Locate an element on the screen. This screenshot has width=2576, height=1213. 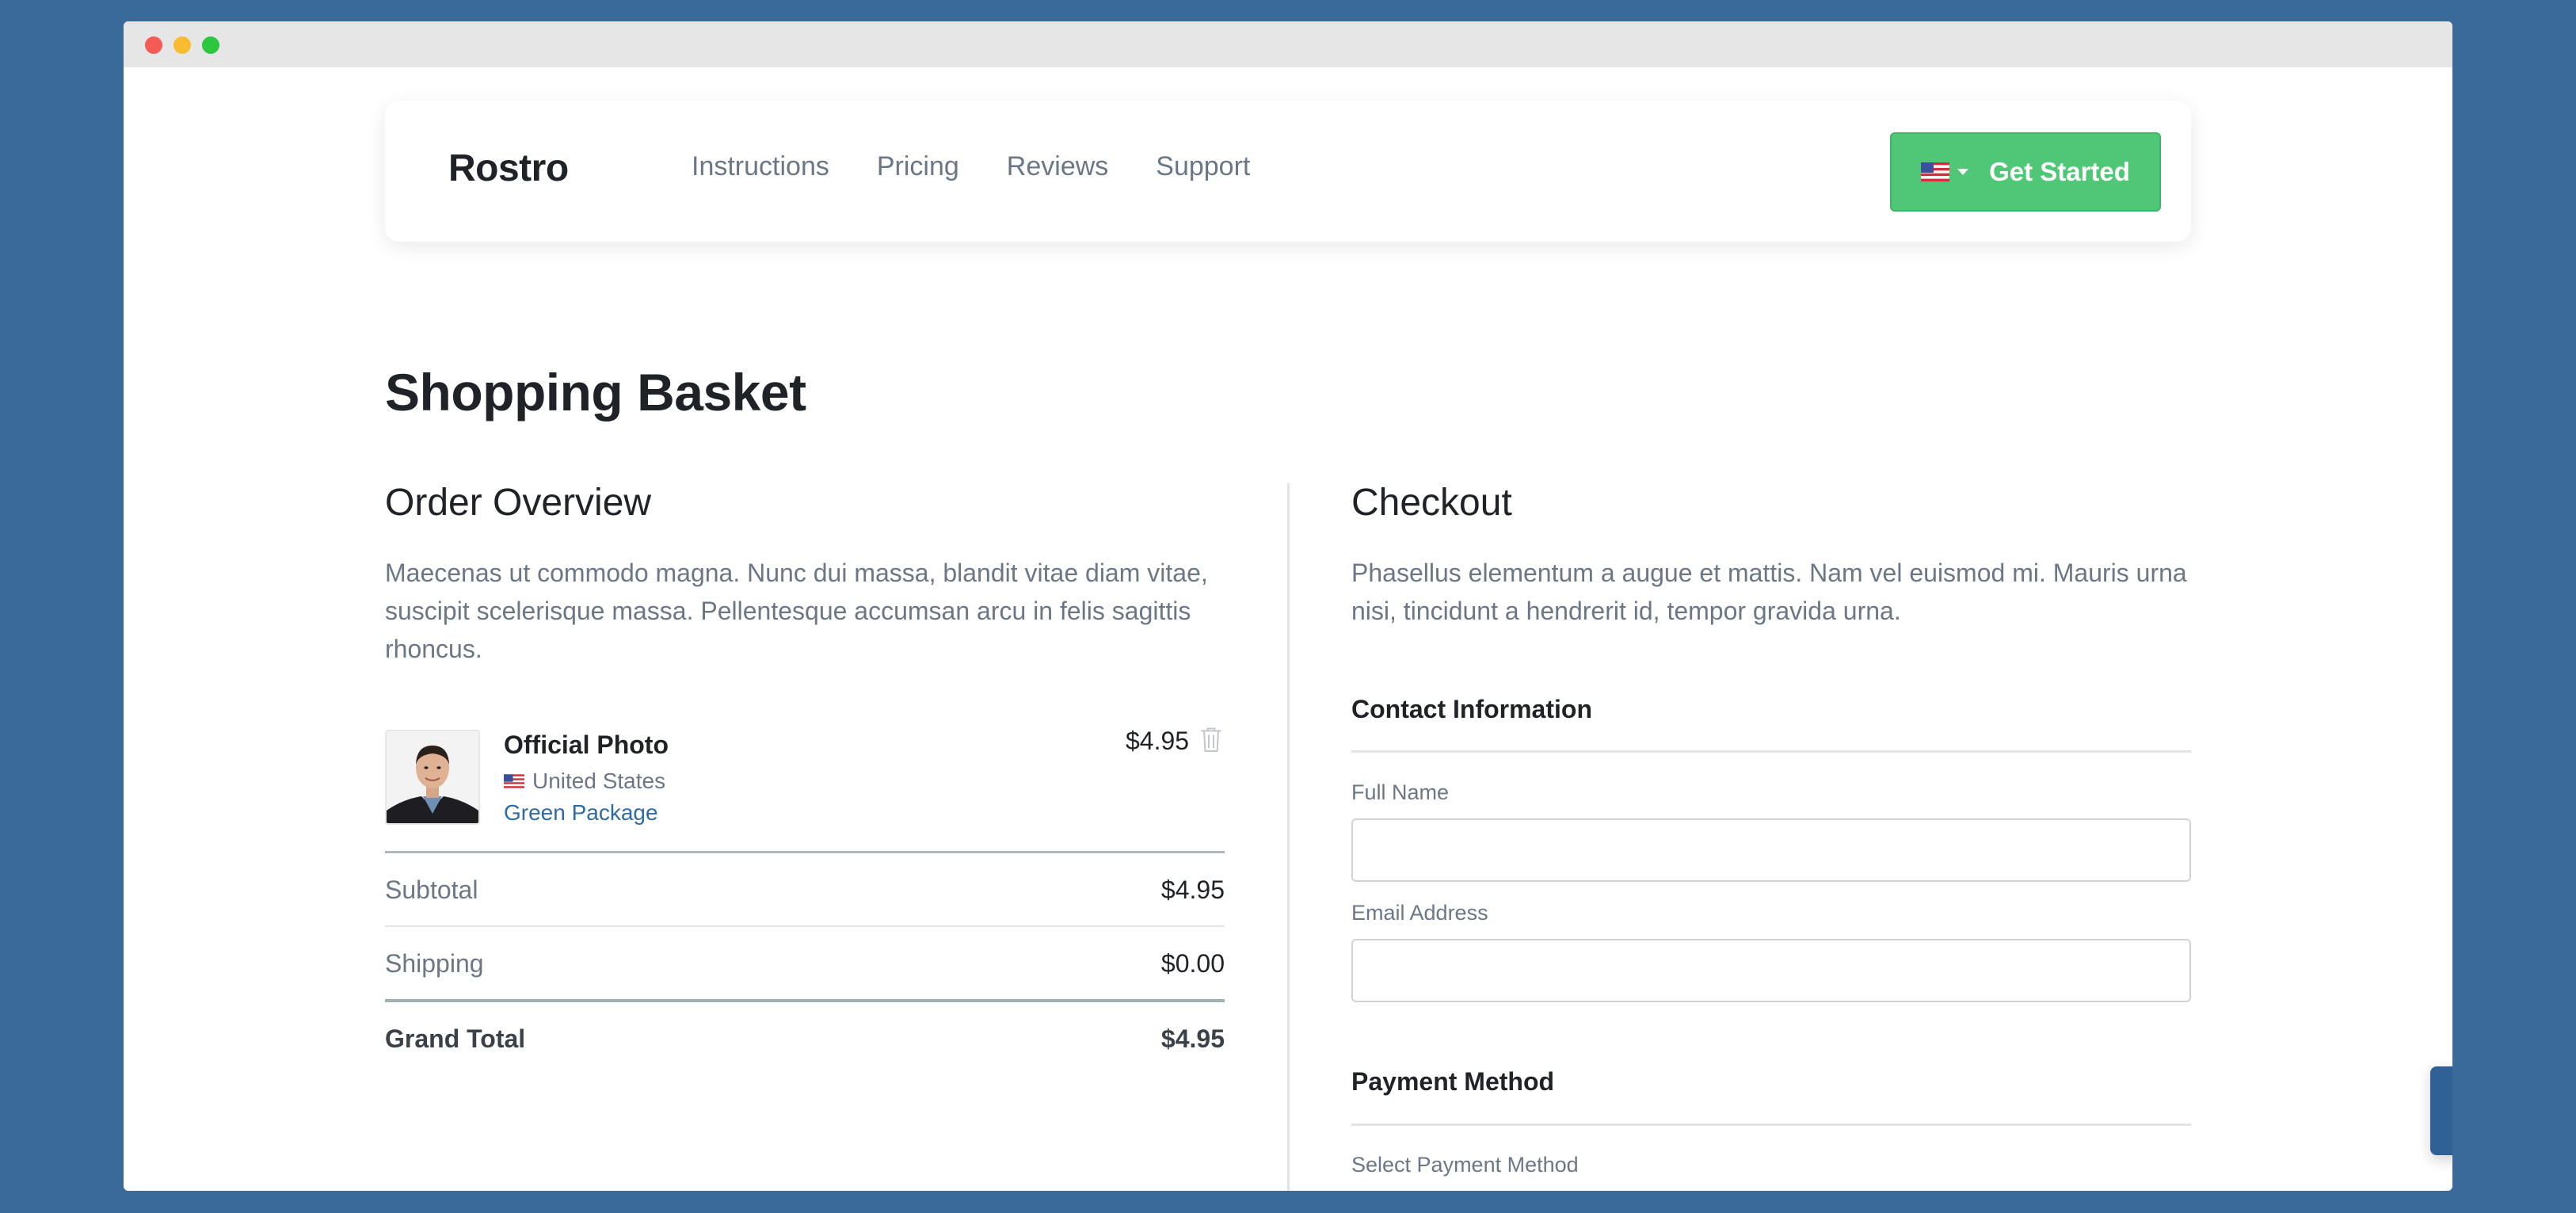
maximize-window-button is located at coordinates (210, 45).